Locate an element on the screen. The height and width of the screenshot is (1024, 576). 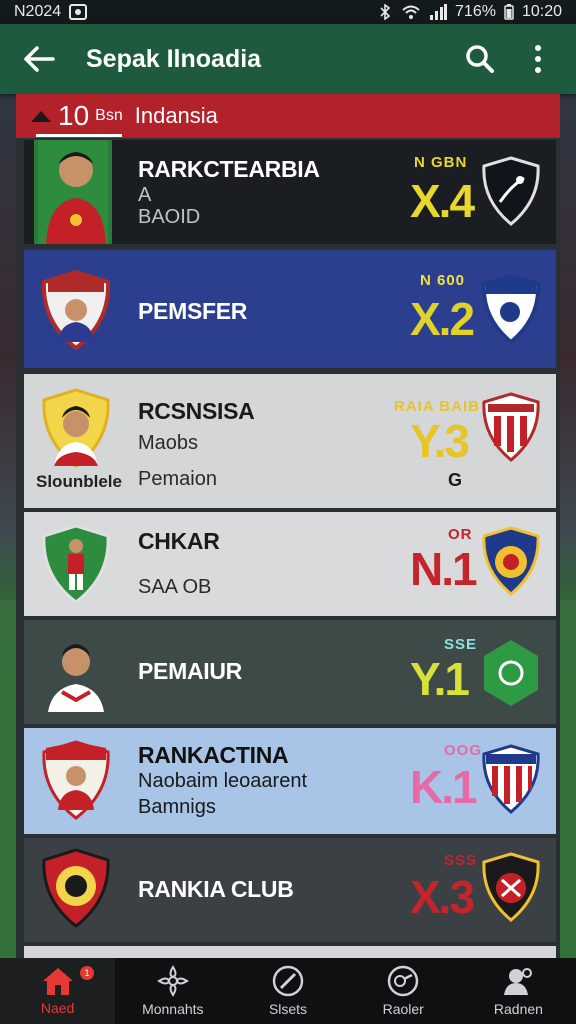
notification-badge: 1 is located at coordinates (87, 973).